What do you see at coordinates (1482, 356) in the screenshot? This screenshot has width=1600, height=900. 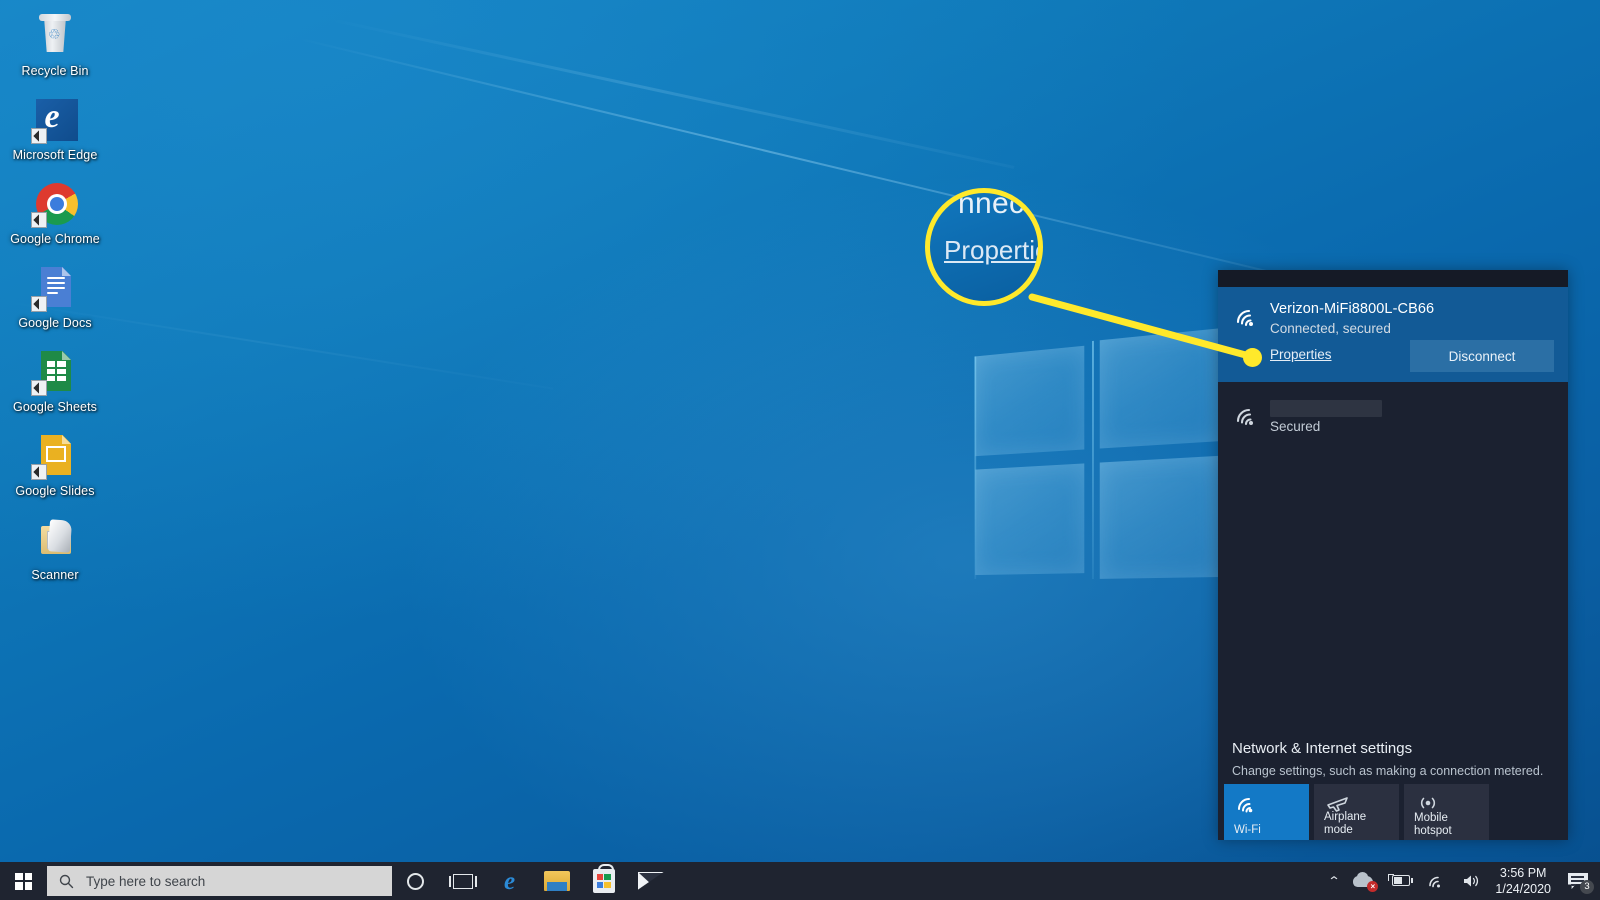 I see `disconnect-button: Disconnect` at bounding box center [1482, 356].